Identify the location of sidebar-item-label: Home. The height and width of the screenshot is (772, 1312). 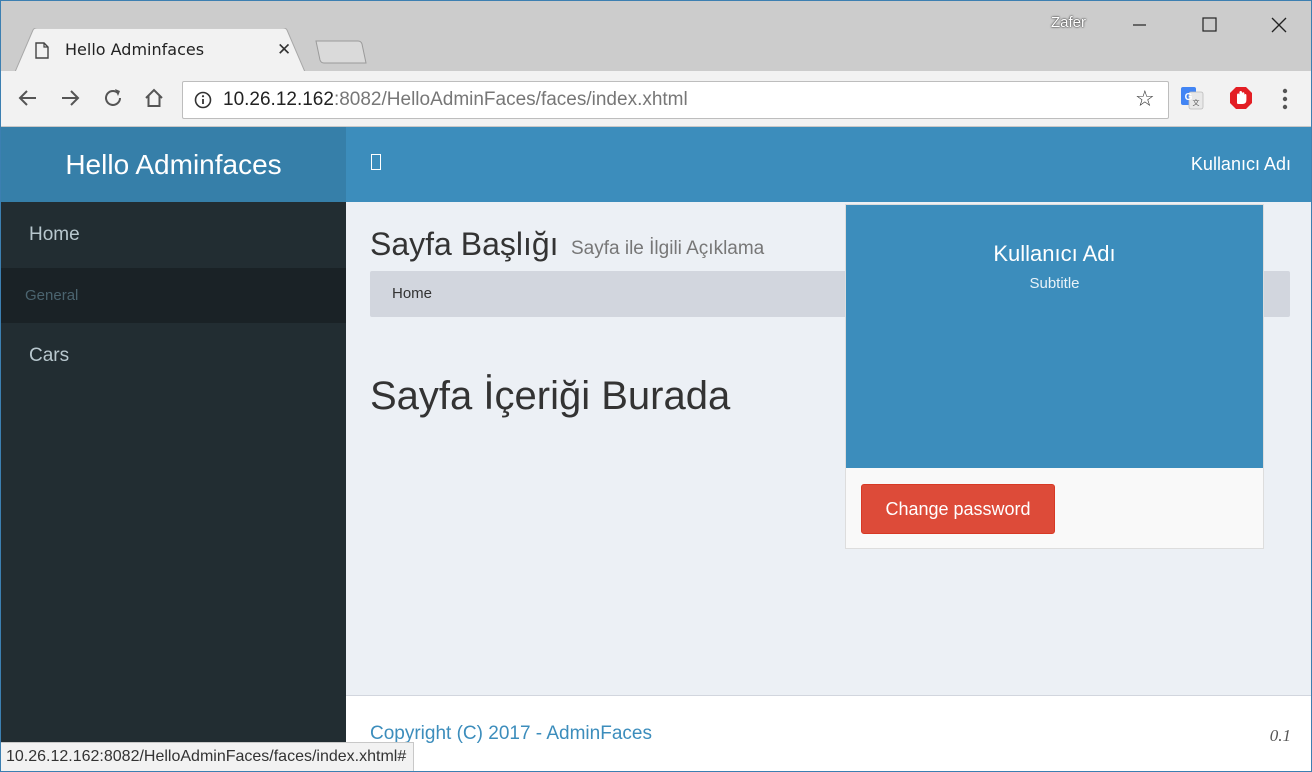
(54, 234).